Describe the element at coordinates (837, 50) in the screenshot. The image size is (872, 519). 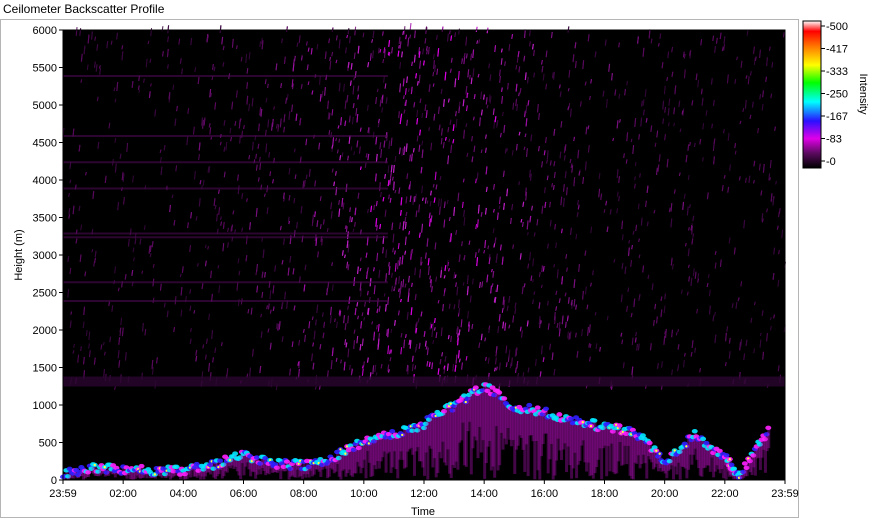
I see `colorbar-tick-label: -417` at that location.